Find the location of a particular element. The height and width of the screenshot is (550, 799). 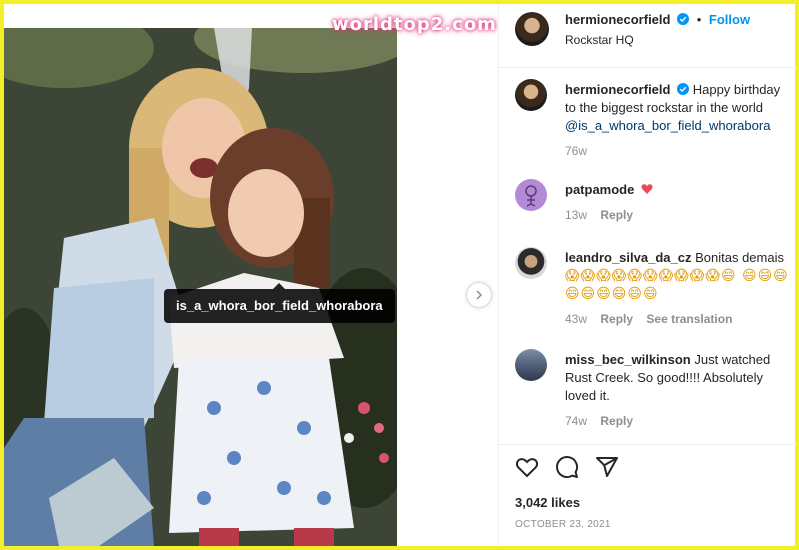

comment-time: 74w is located at coordinates (576, 421).